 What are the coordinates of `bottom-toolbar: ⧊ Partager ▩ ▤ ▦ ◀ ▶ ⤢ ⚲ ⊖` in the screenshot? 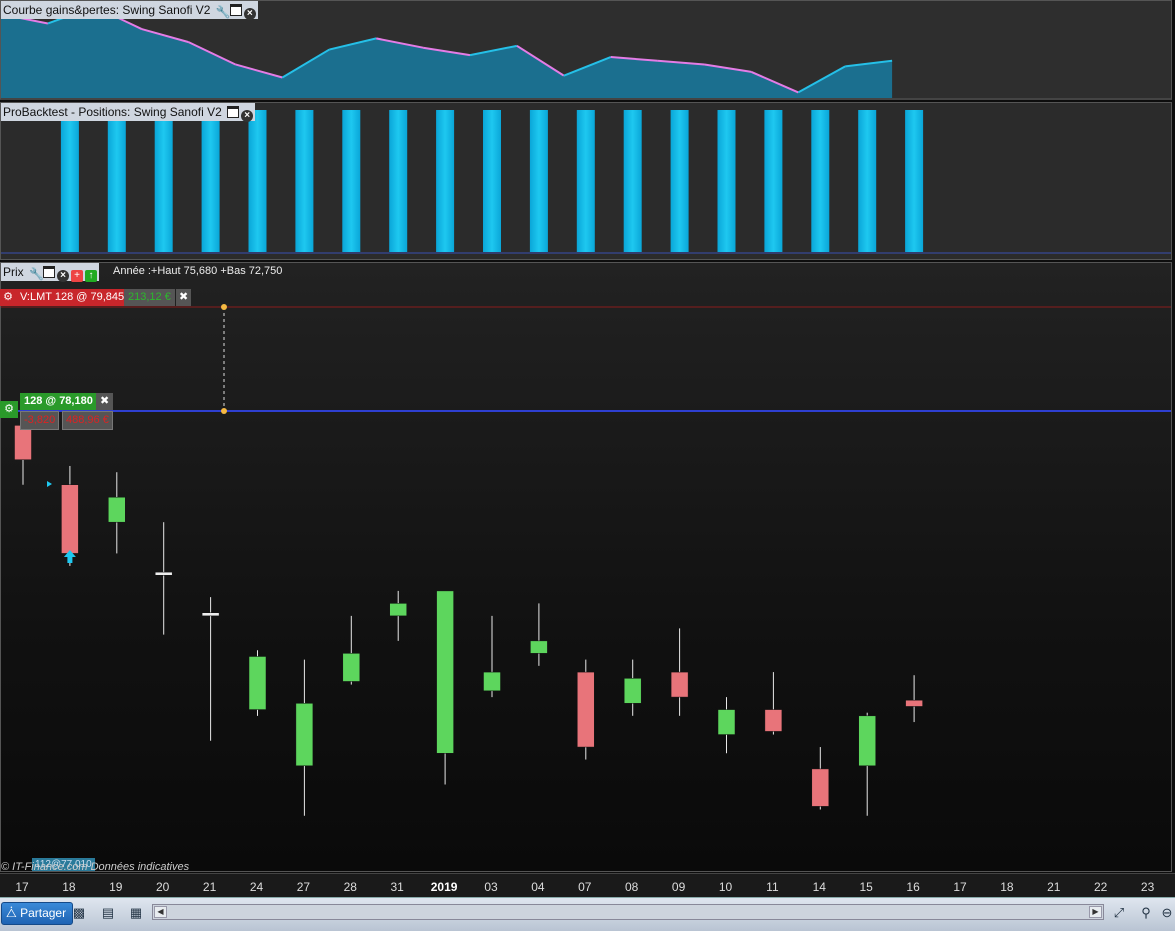 It's located at (587, 914).